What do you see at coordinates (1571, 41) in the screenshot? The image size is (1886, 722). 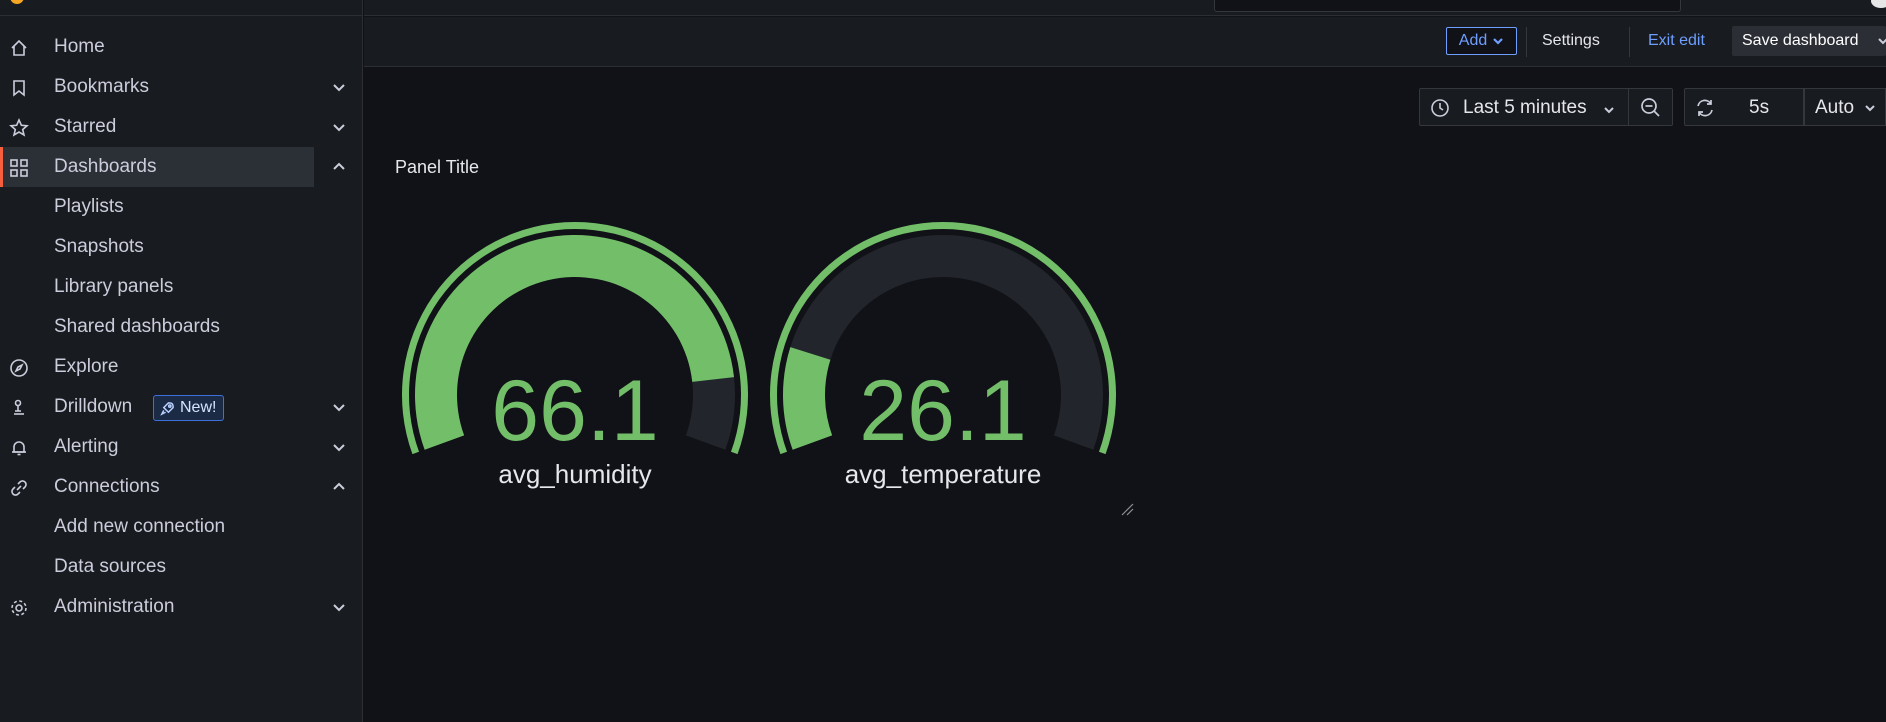 I see `settings-button: Settings` at bounding box center [1571, 41].